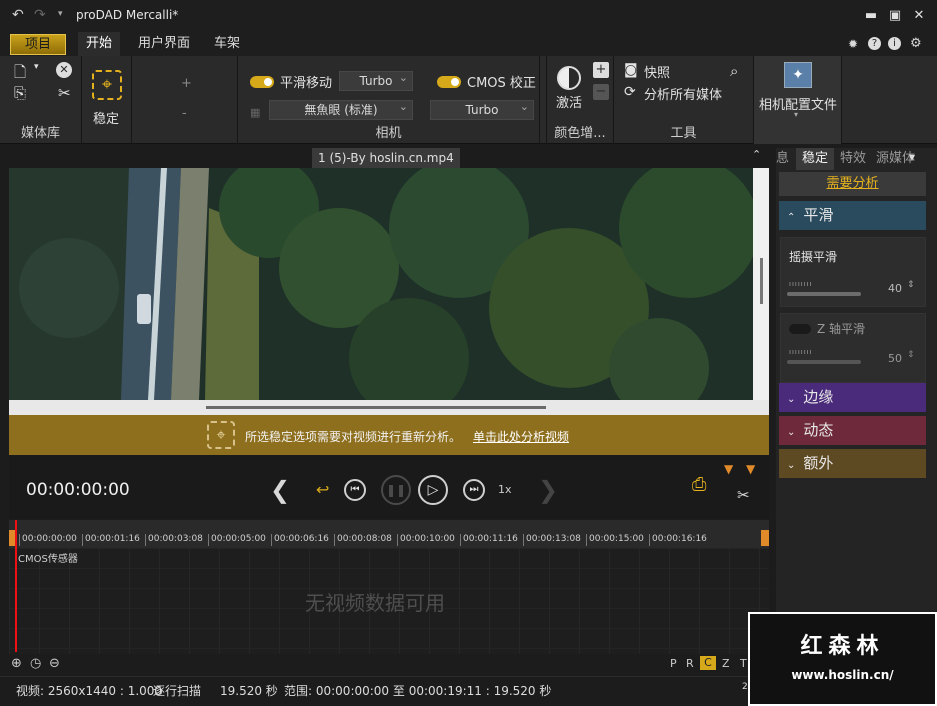  Describe the element at coordinates (631, 70) in the screenshot. I see `camera-snapshot-icon: ◙` at that location.